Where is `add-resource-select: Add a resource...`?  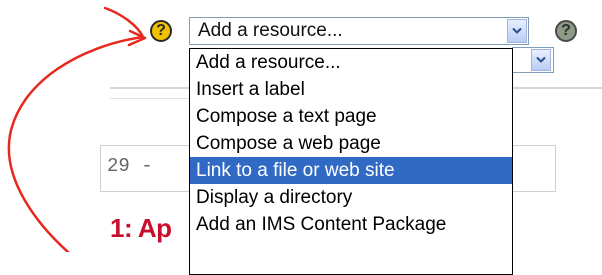 add-resource-select: Add a resource... is located at coordinates (359, 31).